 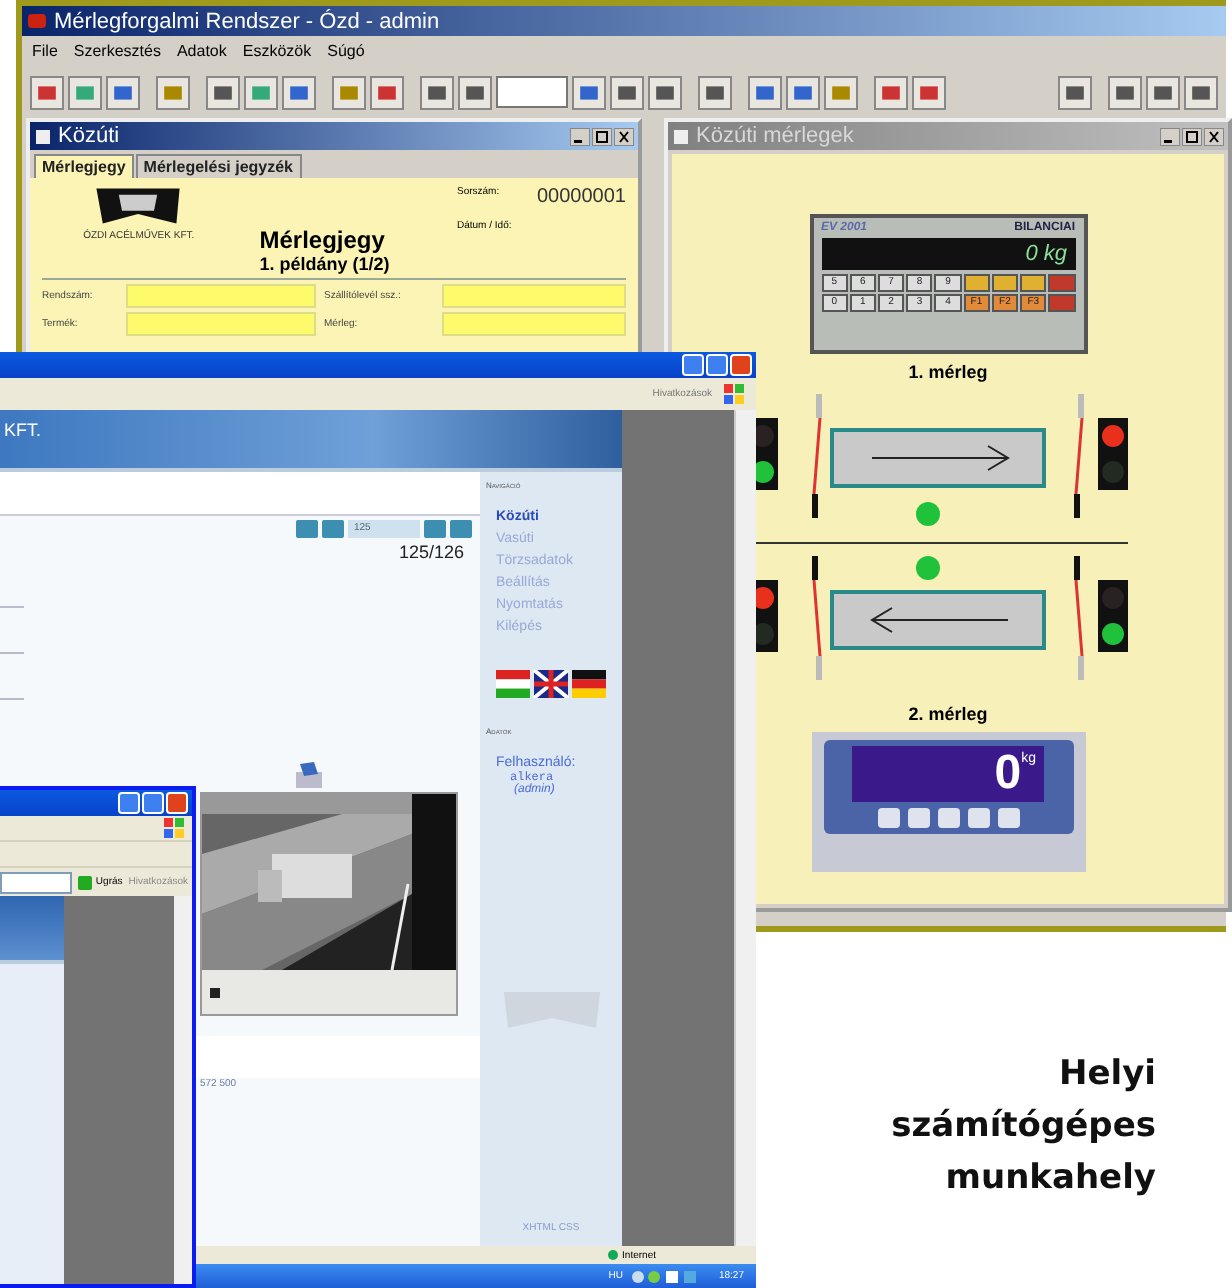 I want to click on address-field, so click(x=36, y=882).